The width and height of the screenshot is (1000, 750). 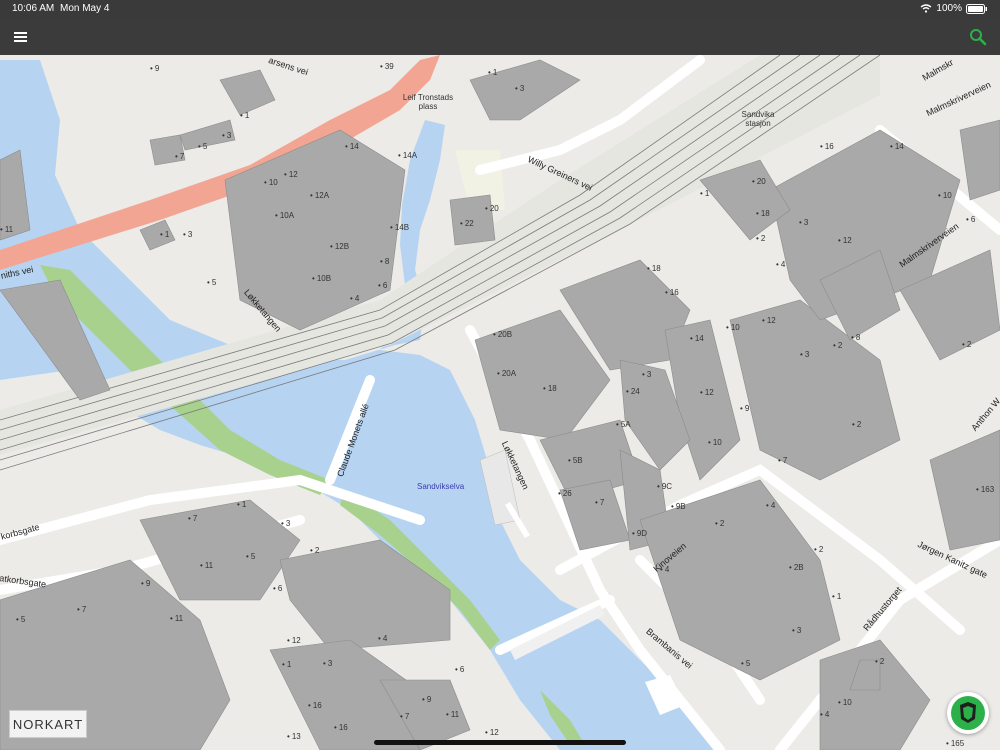 What do you see at coordinates (21, 37) in the screenshot?
I see `hamburger-menu-icon` at bounding box center [21, 37].